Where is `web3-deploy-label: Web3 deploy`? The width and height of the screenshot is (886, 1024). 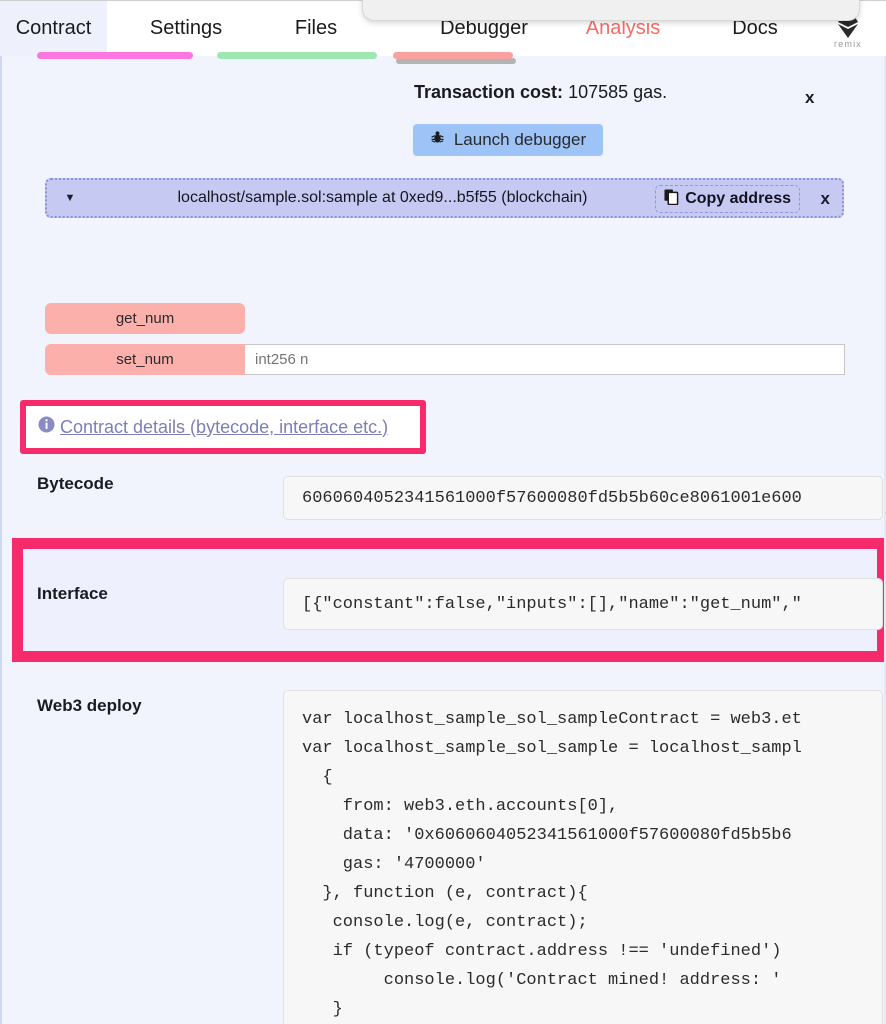 web3-deploy-label: Web3 deploy is located at coordinates (89, 705).